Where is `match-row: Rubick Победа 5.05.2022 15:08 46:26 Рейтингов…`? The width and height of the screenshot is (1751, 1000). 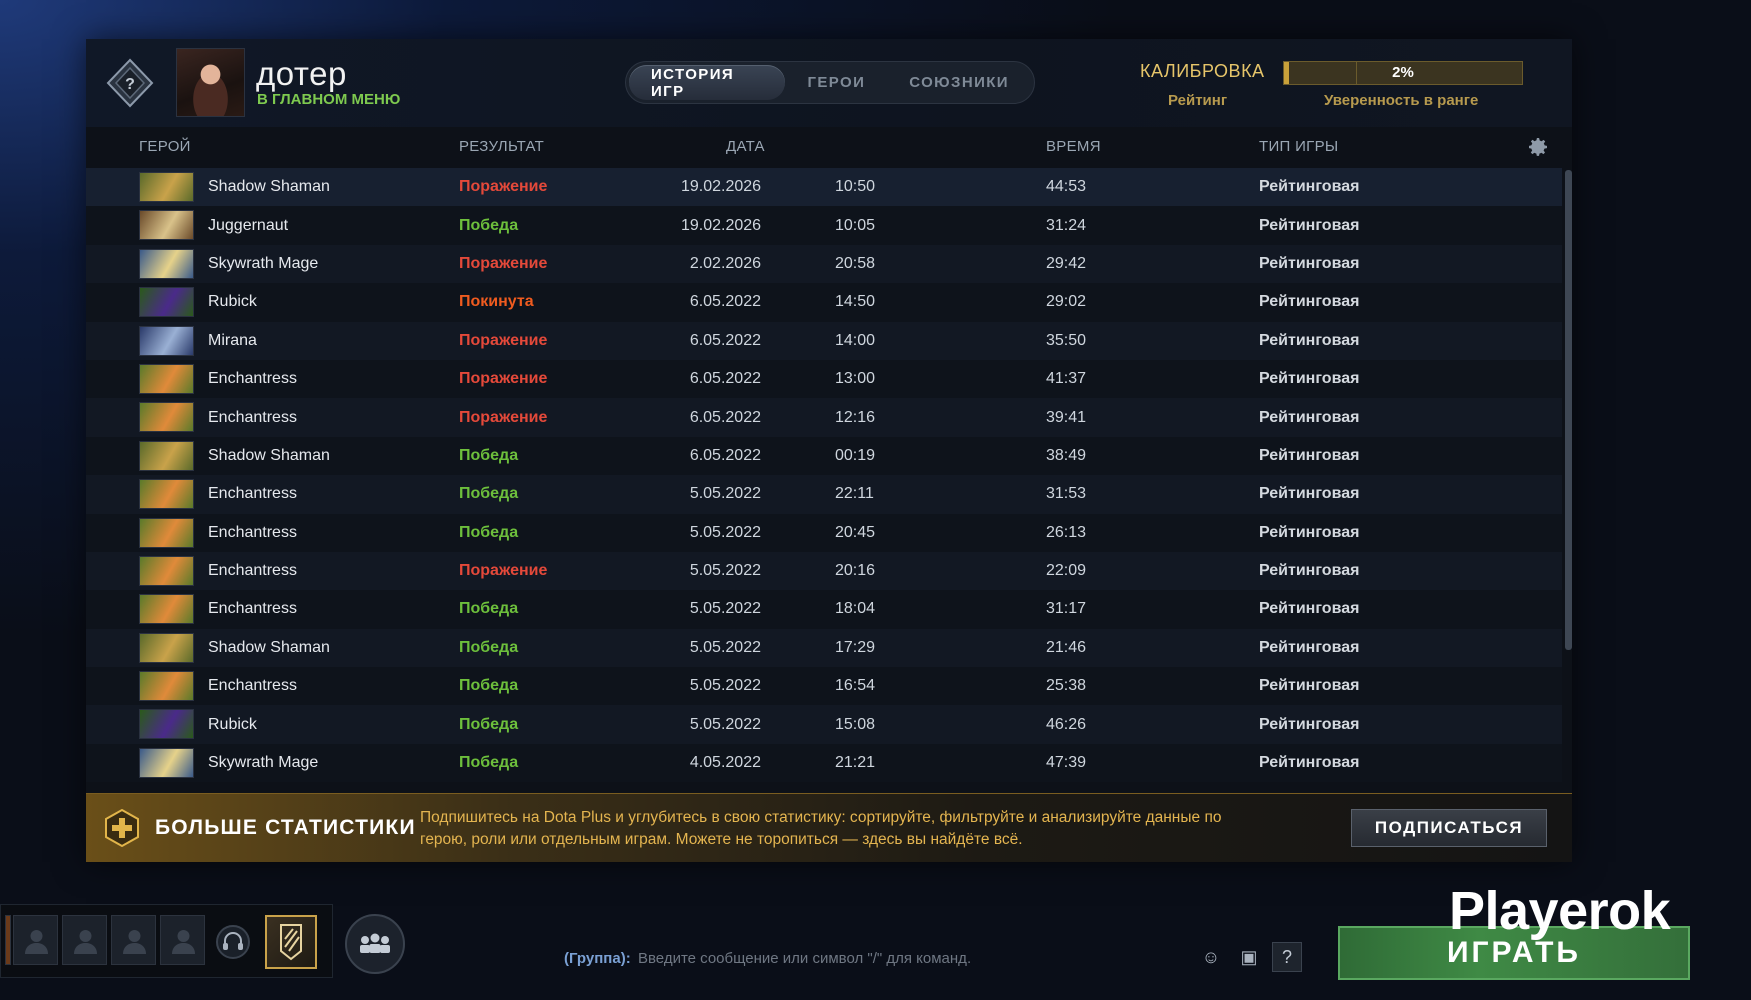
match-row: Rubick Победа 5.05.2022 15:08 46:26 Рейтингов… is located at coordinates (824, 724).